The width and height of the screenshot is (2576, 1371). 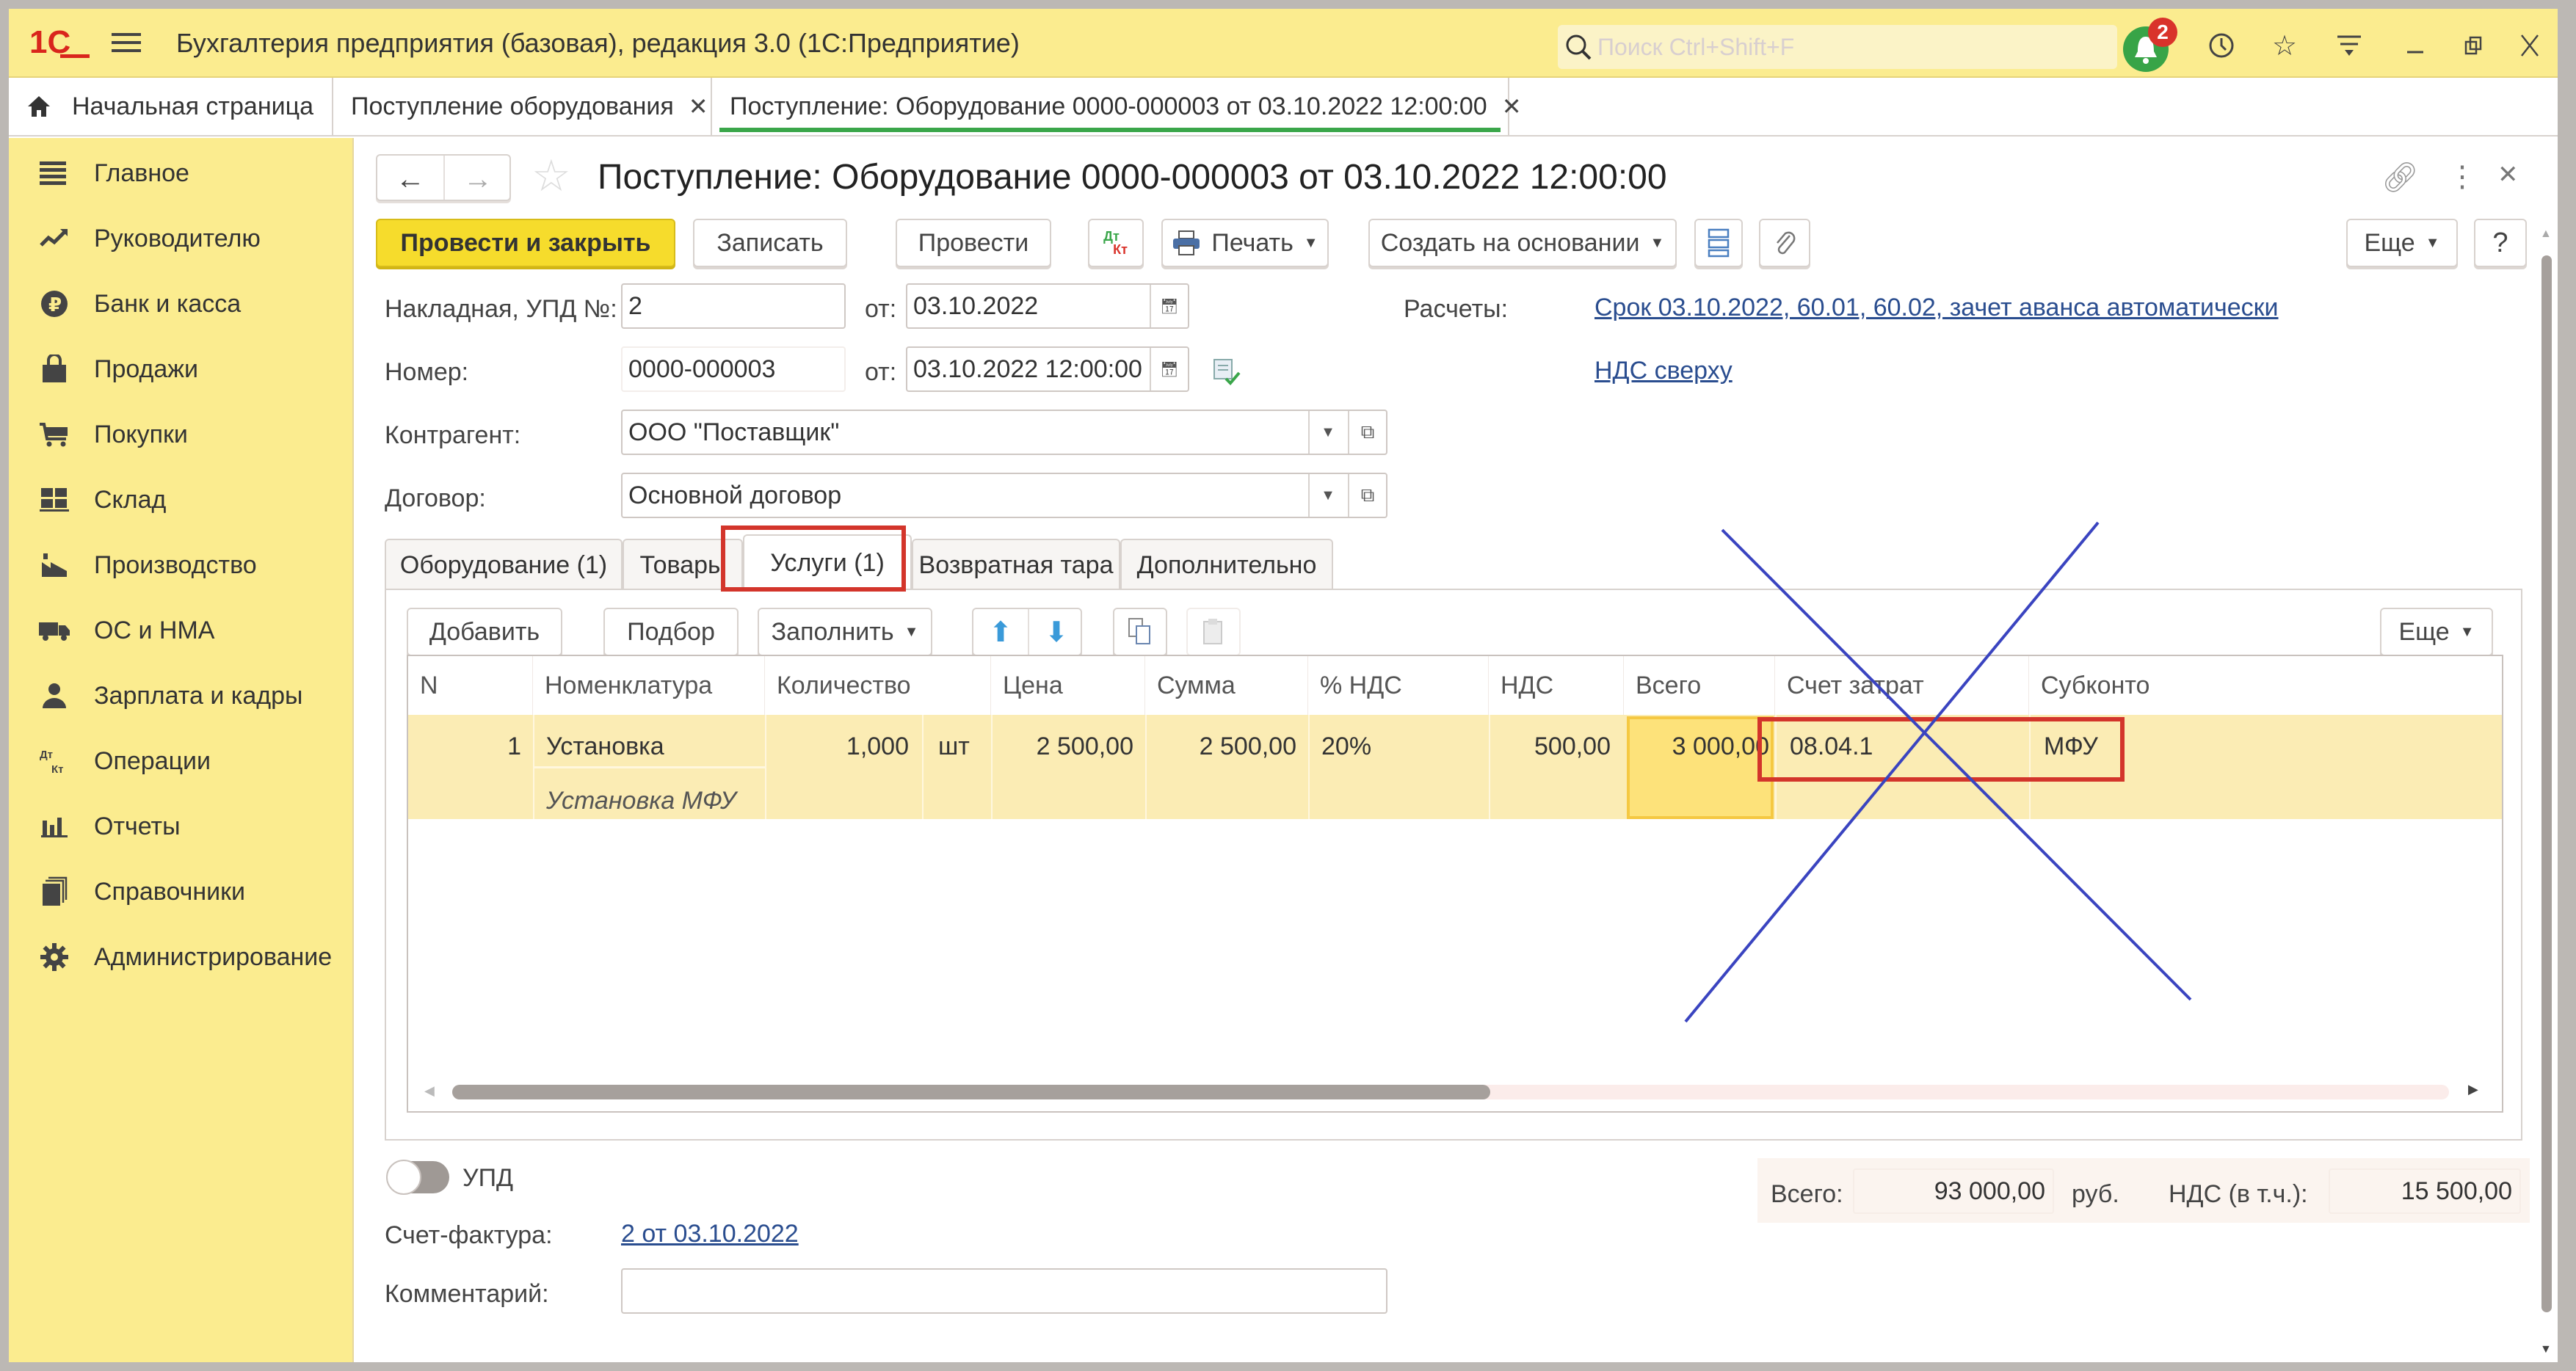 I want to click on print-button: Печать ▼, so click(x=1245, y=243).